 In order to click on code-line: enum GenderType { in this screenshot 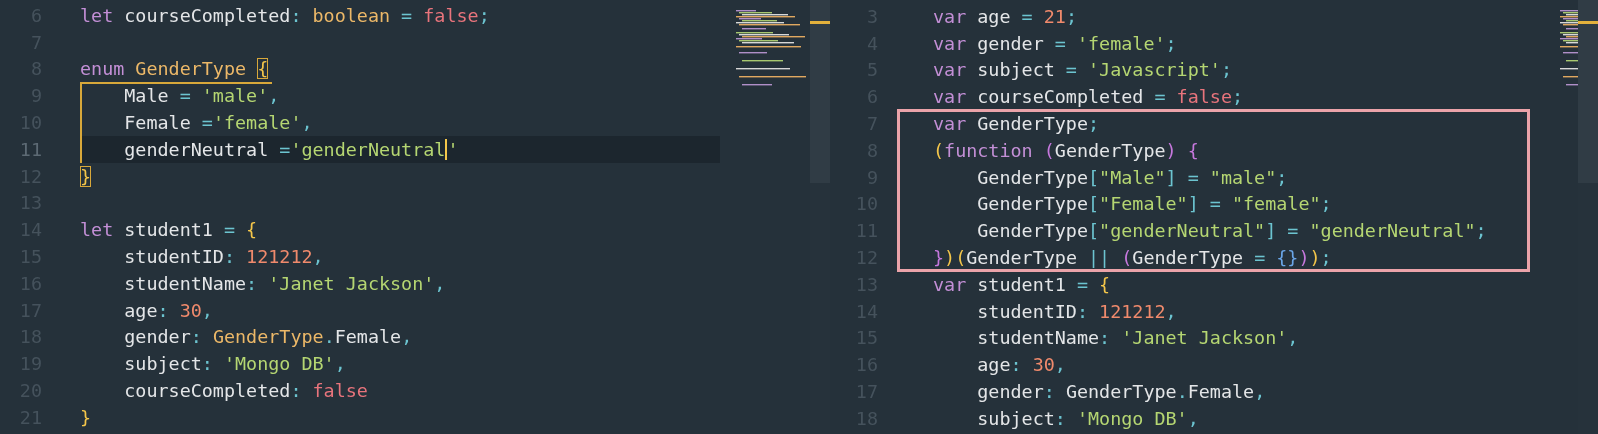, I will do `click(175, 69)`.